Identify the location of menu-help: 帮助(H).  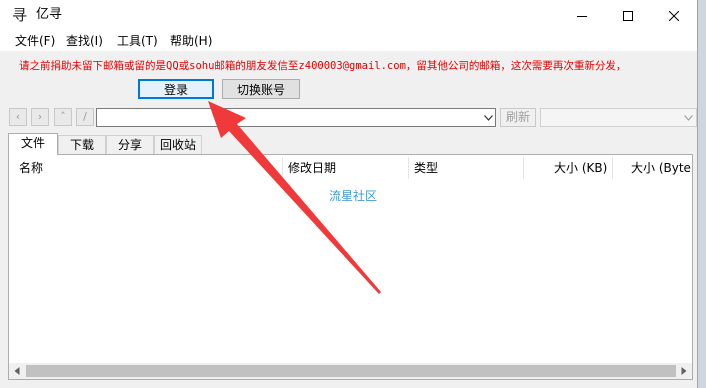
(191, 41).